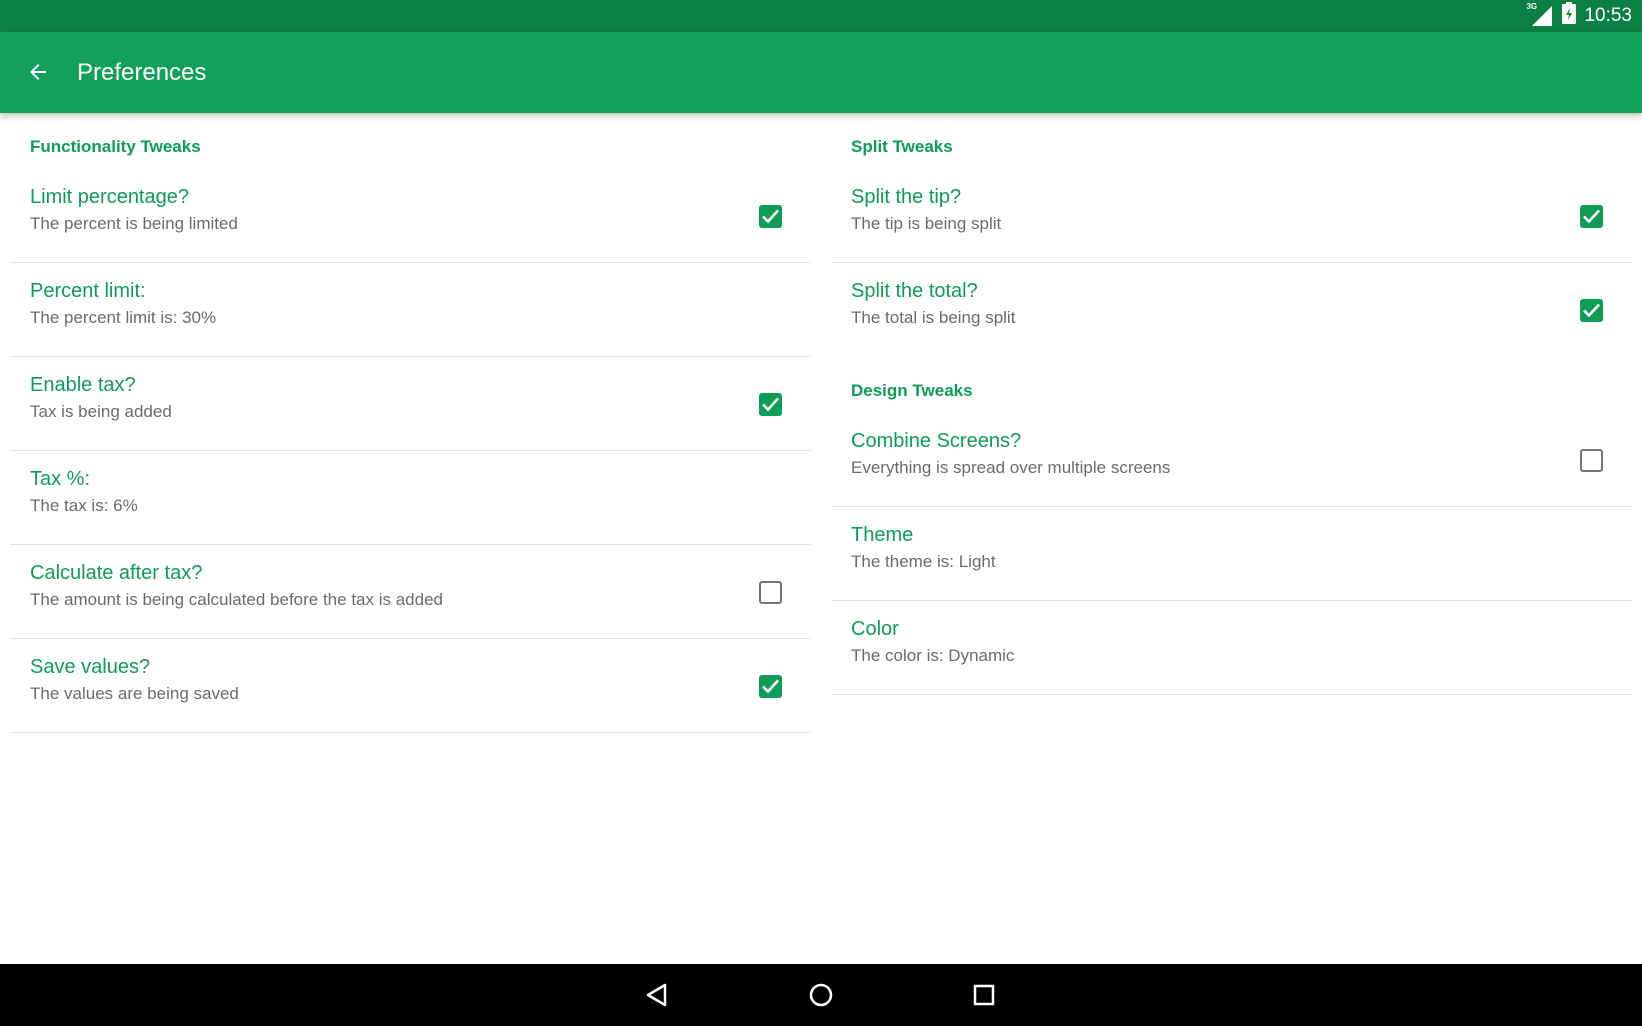  Describe the element at coordinates (410, 310) in the screenshot. I see `preference-item-percent-limit: Percent limit: The percent limit is: 30%` at that location.